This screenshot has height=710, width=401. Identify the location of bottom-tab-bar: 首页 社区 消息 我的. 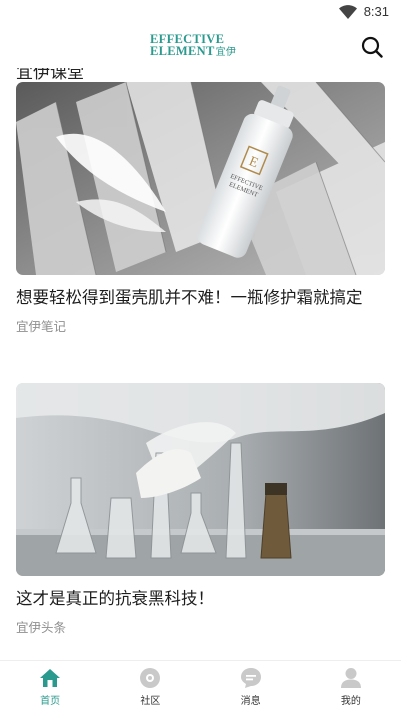
(200, 685).